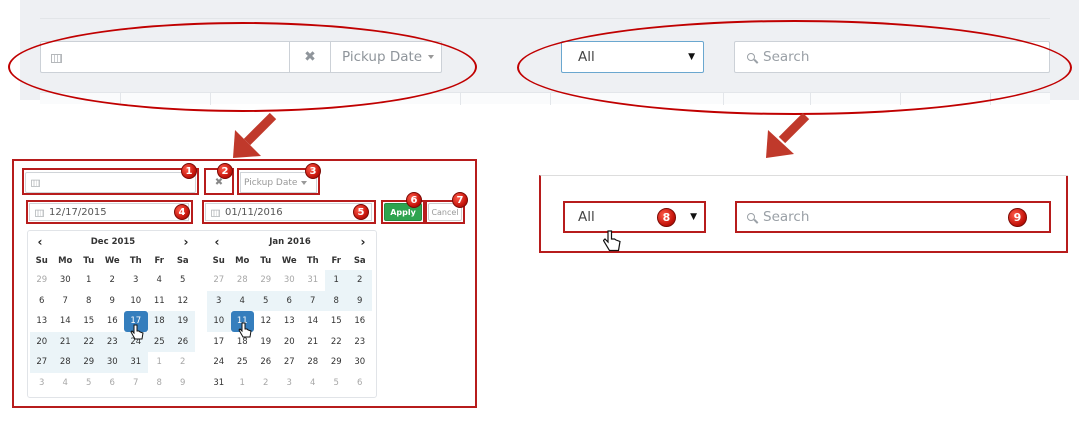  What do you see at coordinates (112, 261) in the screenshot?
I see `weekday-label: We` at bounding box center [112, 261].